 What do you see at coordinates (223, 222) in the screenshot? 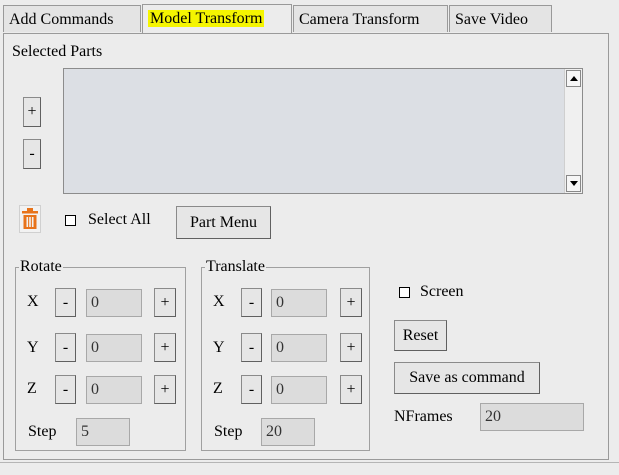
I see `part-menu-button: Part Menu` at bounding box center [223, 222].